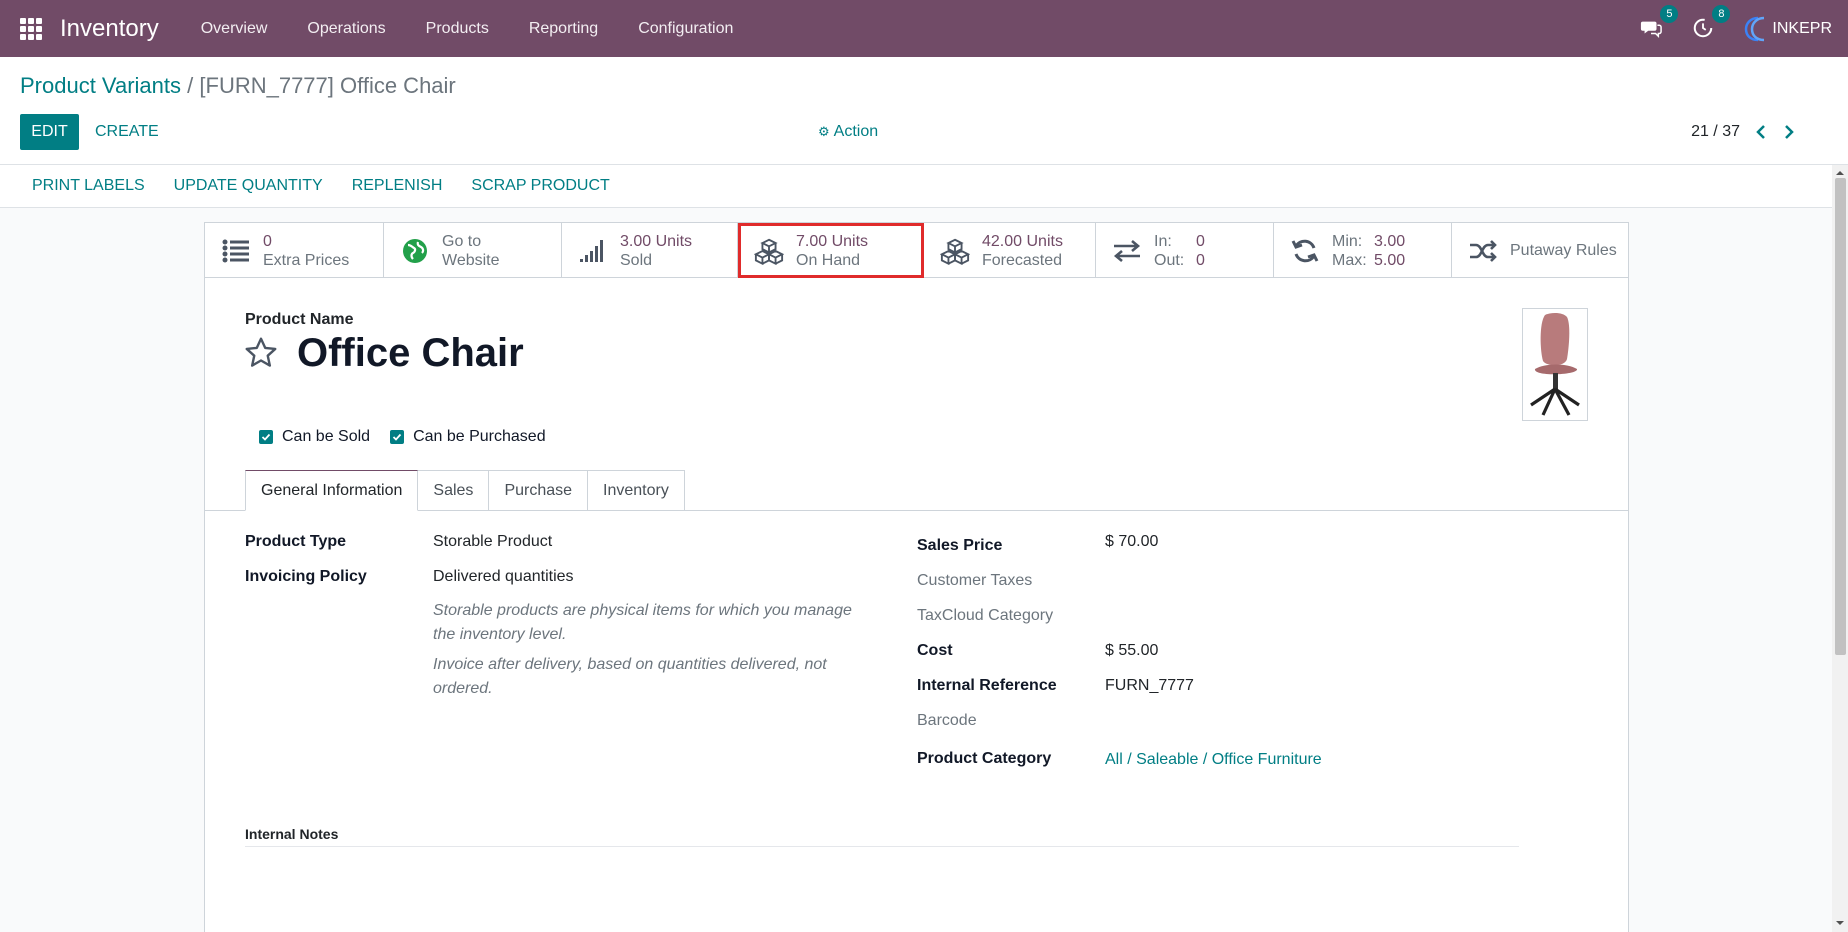  What do you see at coordinates (49, 132) in the screenshot?
I see `edit-button: EDIT` at bounding box center [49, 132].